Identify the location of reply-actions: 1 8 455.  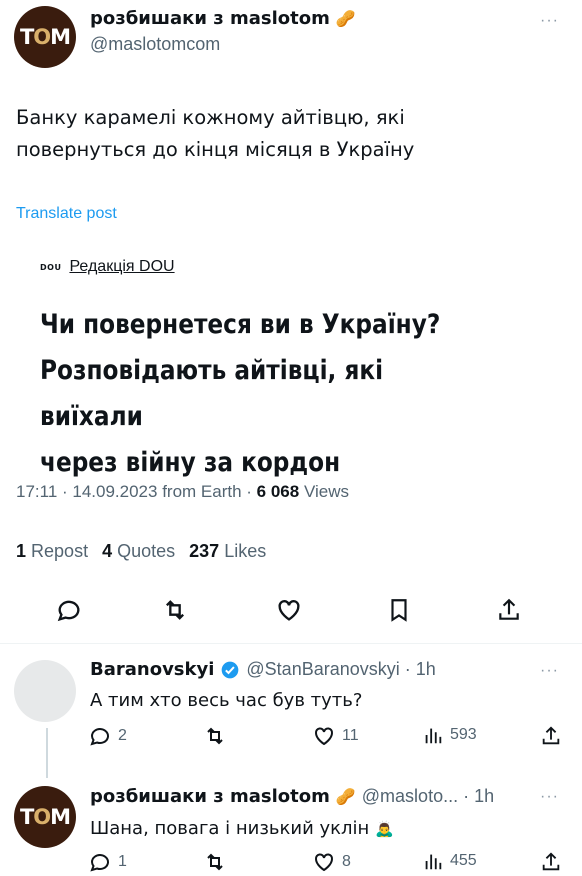
(329, 863).